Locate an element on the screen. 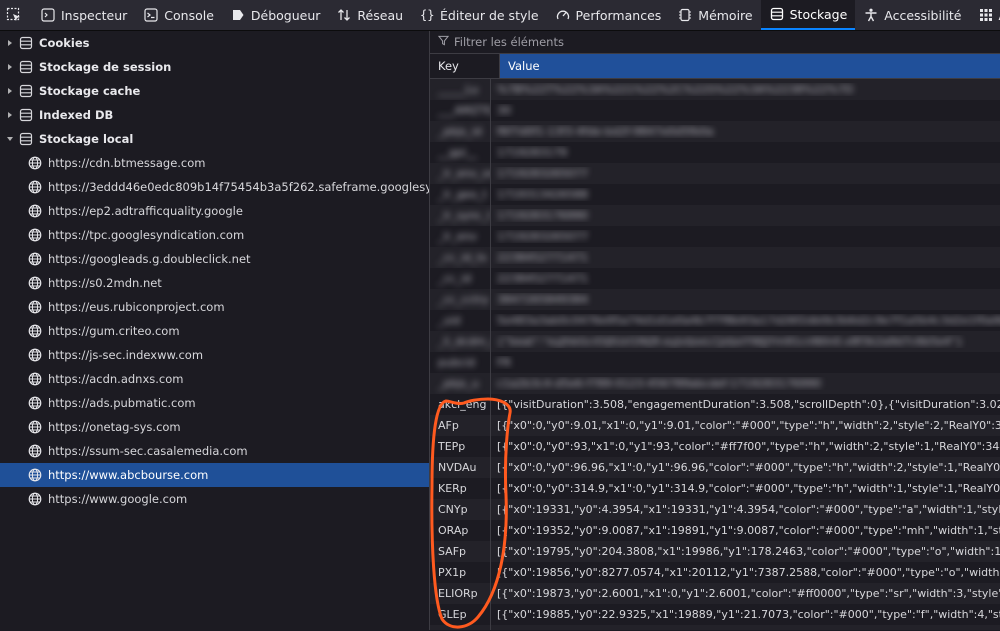 This screenshot has height=631, width=1000. redacted-key: _lr_env is located at coordinates (457, 236).